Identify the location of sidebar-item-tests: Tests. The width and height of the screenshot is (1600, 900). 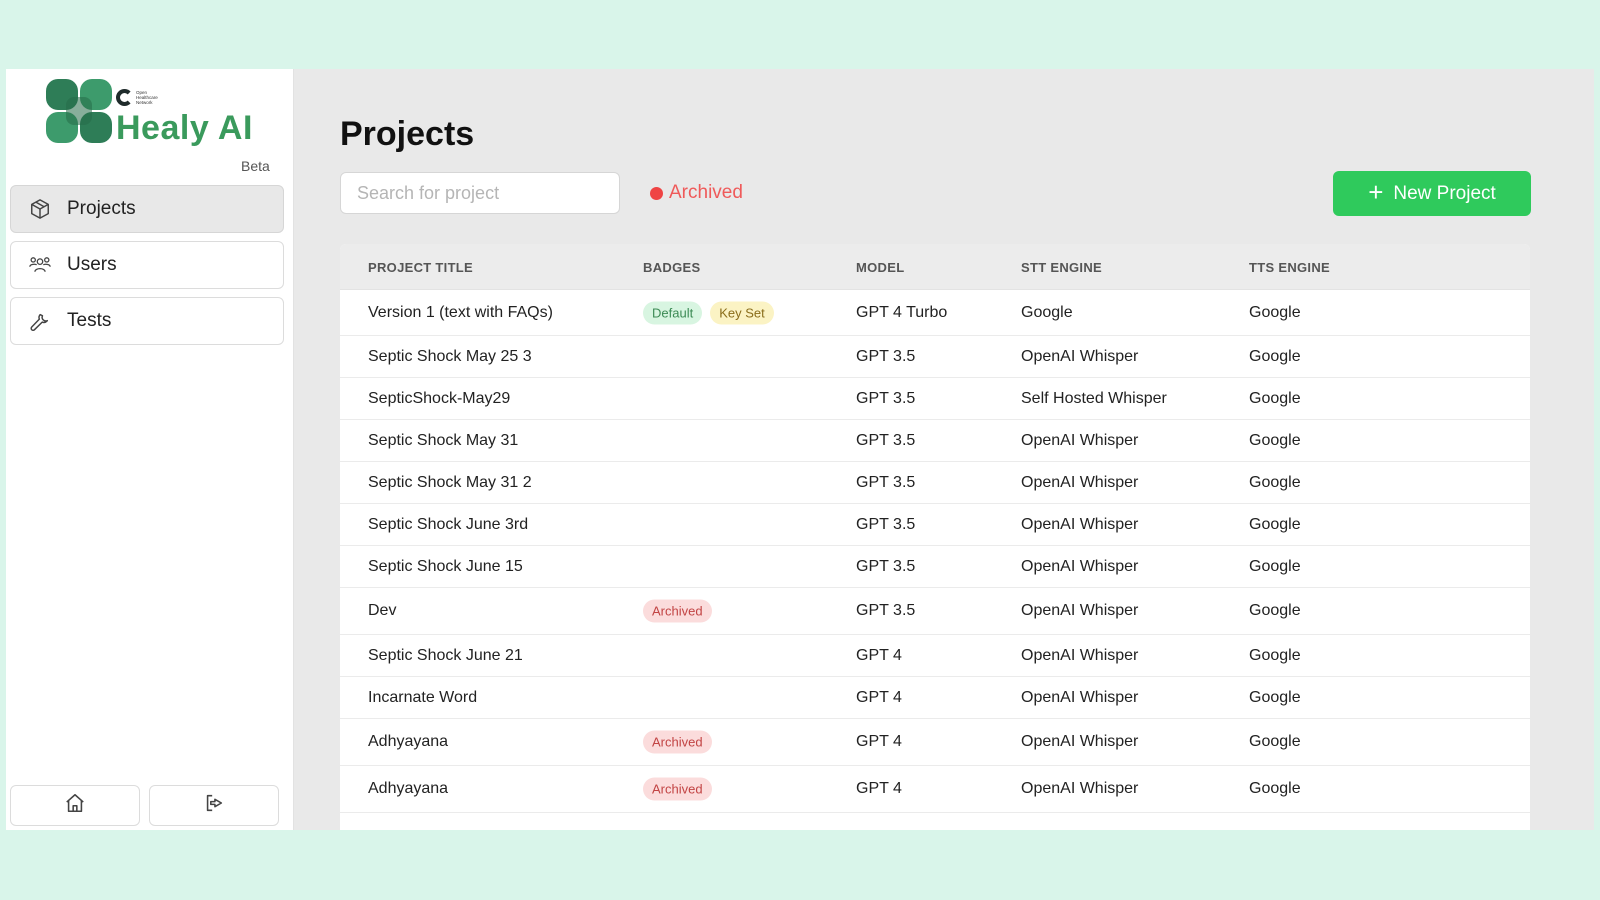
(147, 321).